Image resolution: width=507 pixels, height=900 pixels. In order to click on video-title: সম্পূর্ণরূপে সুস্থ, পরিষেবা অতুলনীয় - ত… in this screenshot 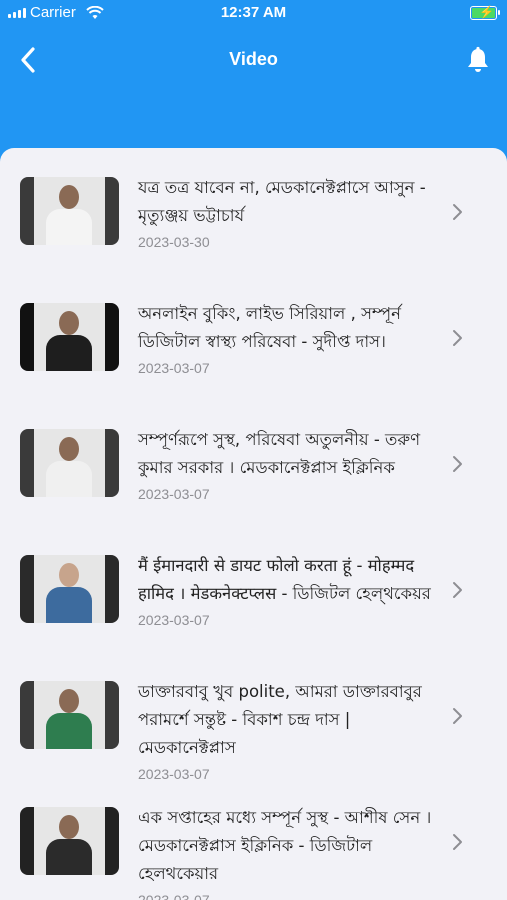, I will do `click(279, 453)`.